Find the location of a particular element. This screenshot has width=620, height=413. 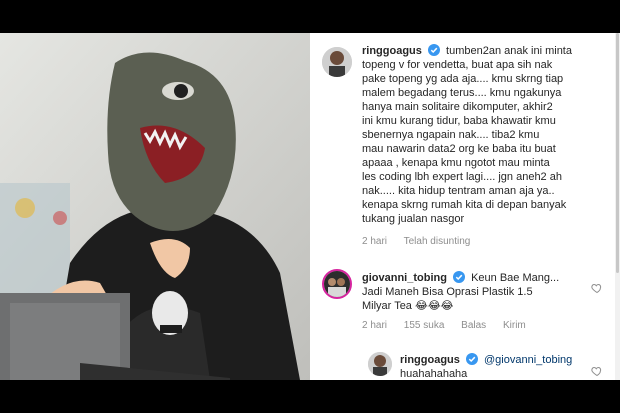

comment-line: Milyar Tea 😂😂😂 is located at coordinates (408, 306).